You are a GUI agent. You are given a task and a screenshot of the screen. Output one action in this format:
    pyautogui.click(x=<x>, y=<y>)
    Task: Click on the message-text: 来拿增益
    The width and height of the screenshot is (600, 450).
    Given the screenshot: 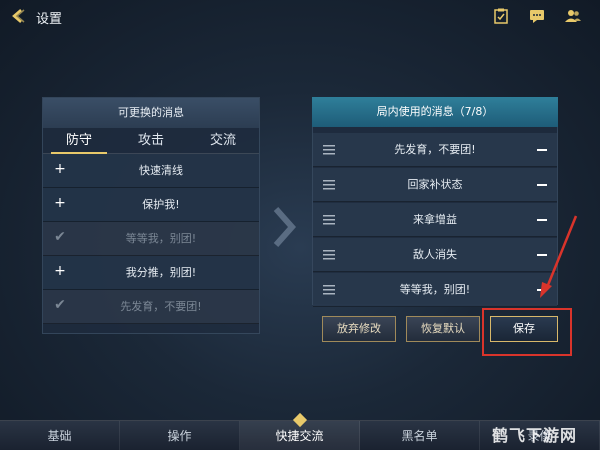 What is the action you would take?
    pyautogui.click(x=435, y=219)
    